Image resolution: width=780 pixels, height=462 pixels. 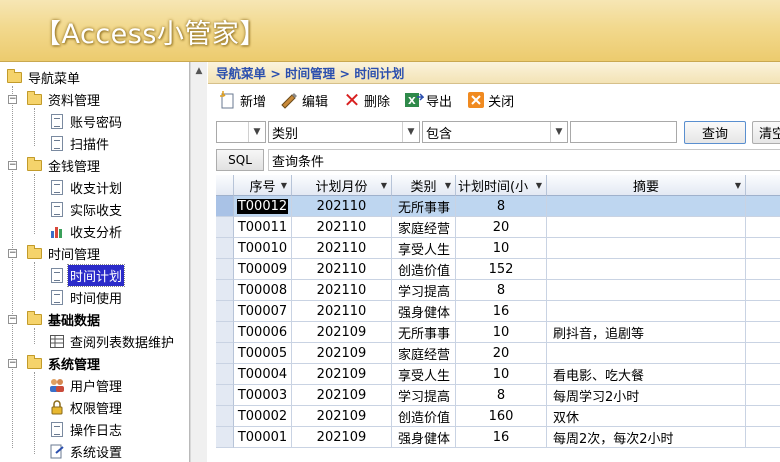 I want to click on cell-hours: 160, so click(x=501, y=416).